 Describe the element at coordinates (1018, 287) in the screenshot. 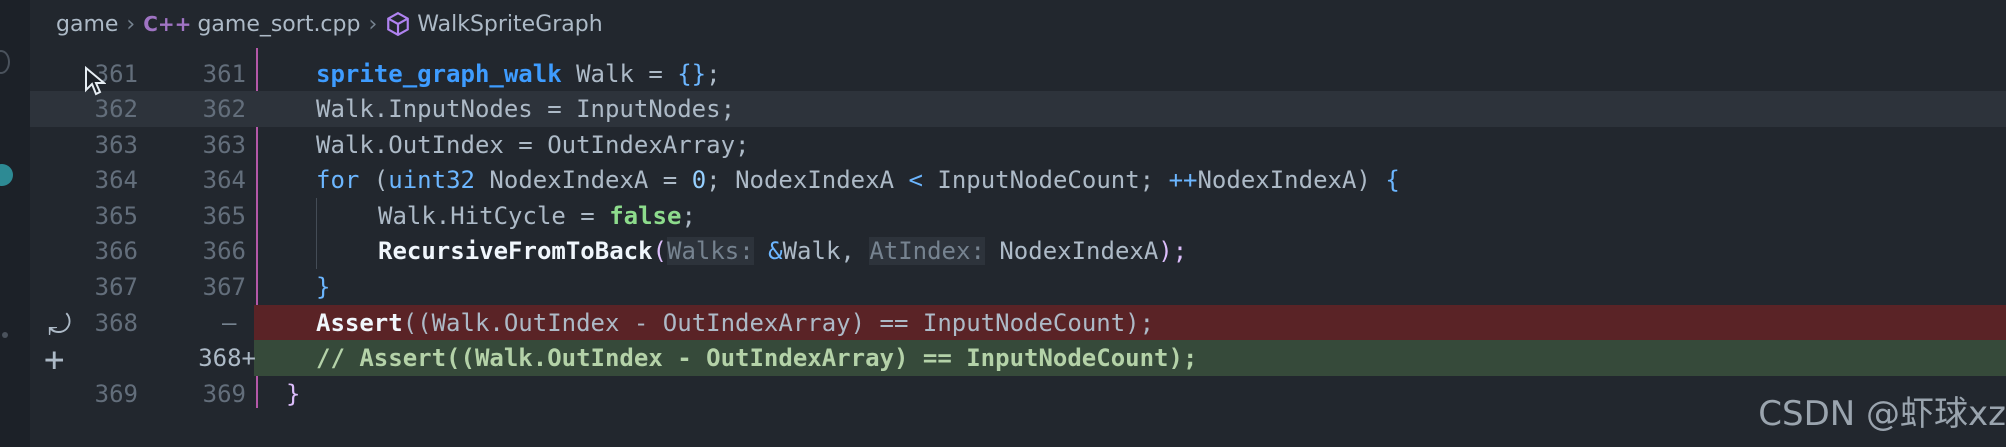

I see `code-line: 367 367 }` at that location.